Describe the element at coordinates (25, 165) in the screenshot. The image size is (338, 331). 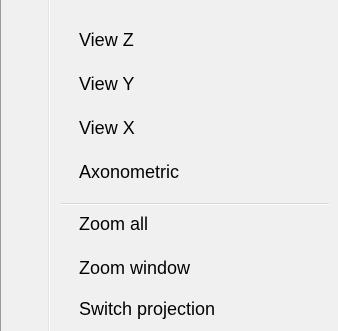
I see `menu-icon-gutter` at that location.